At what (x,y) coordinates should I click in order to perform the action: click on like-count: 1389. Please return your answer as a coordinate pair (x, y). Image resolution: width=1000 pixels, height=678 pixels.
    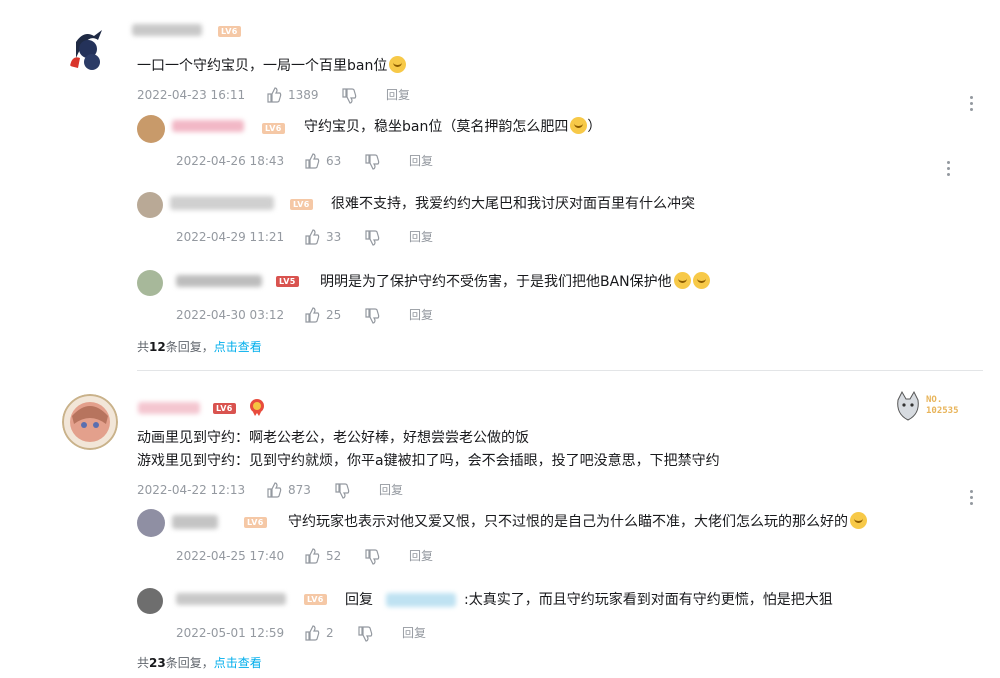
    Looking at the image, I should click on (303, 95).